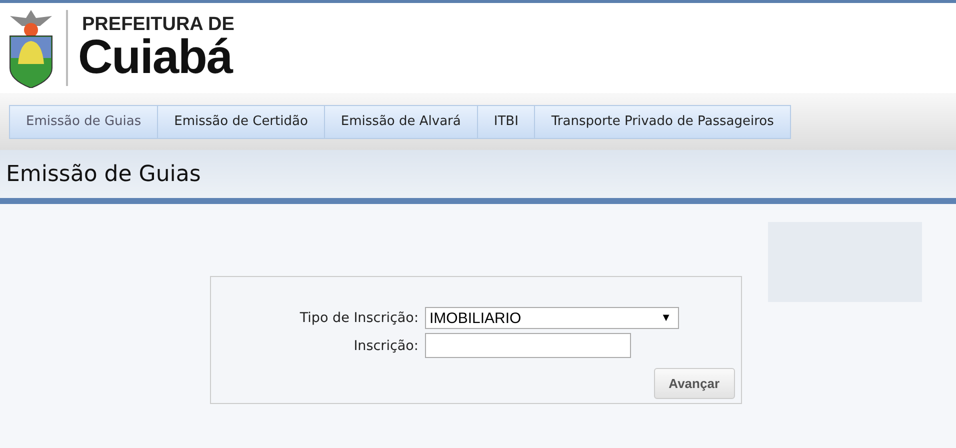 The image size is (956, 448). What do you see at coordinates (666, 318) in the screenshot?
I see `caret-icon: ▼` at bounding box center [666, 318].